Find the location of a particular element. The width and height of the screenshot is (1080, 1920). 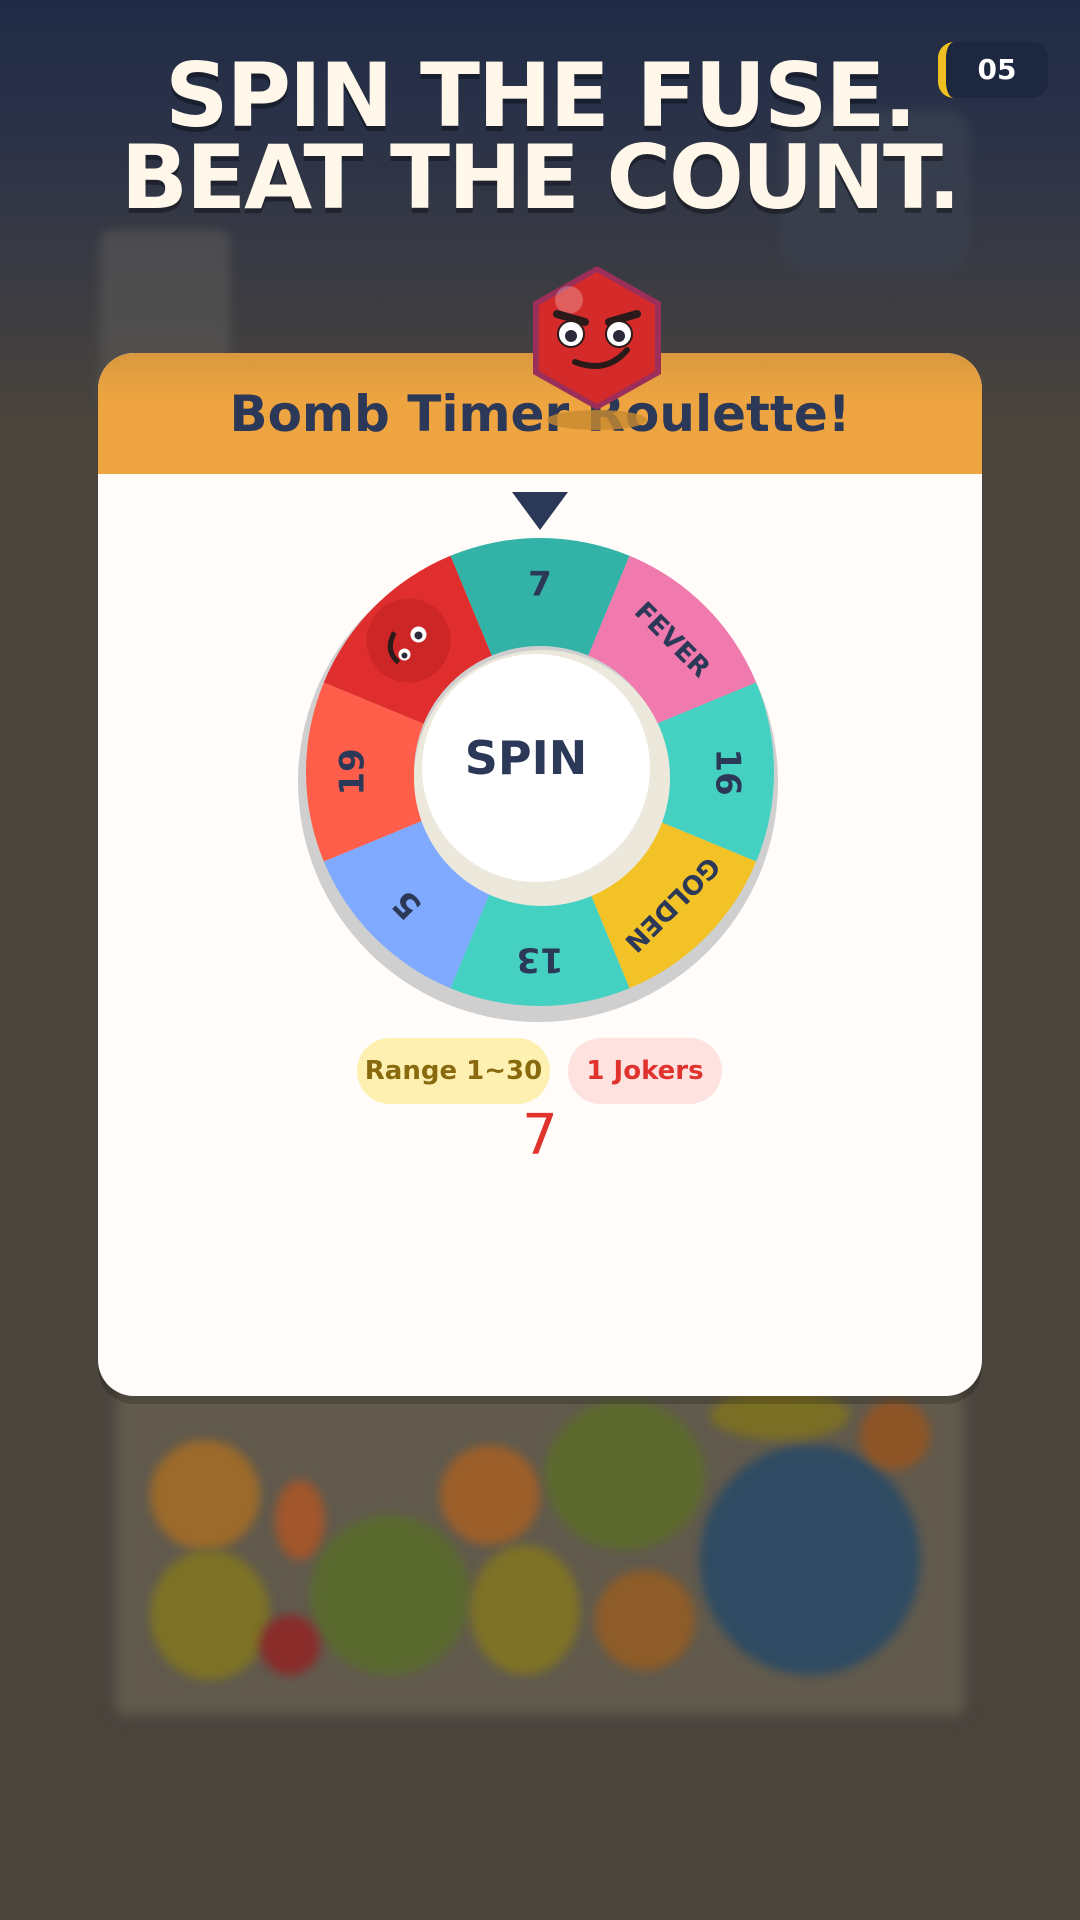

pointer-down-icon is located at coordinates (540, 511).